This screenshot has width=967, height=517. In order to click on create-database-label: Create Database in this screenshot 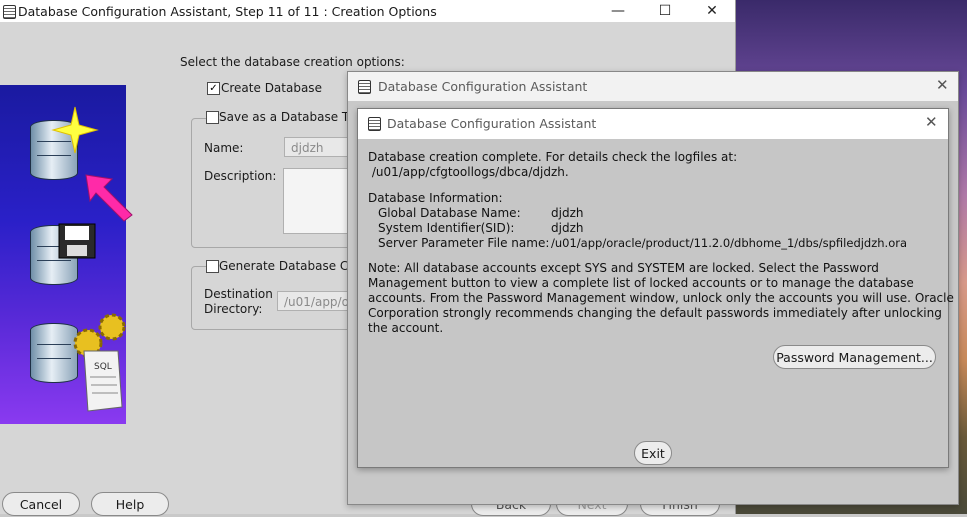, I will do `click(271, 88)`.